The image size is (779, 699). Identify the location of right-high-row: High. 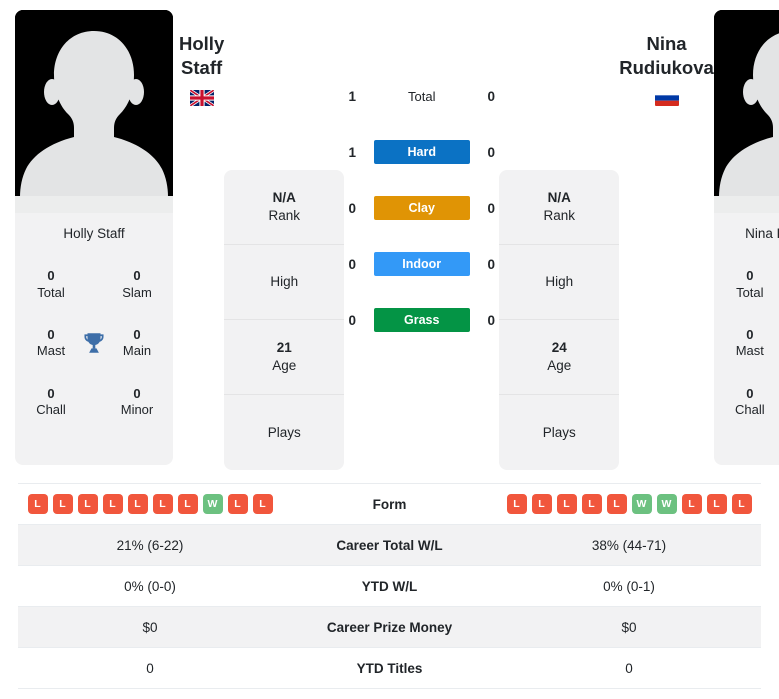
(559, 282).